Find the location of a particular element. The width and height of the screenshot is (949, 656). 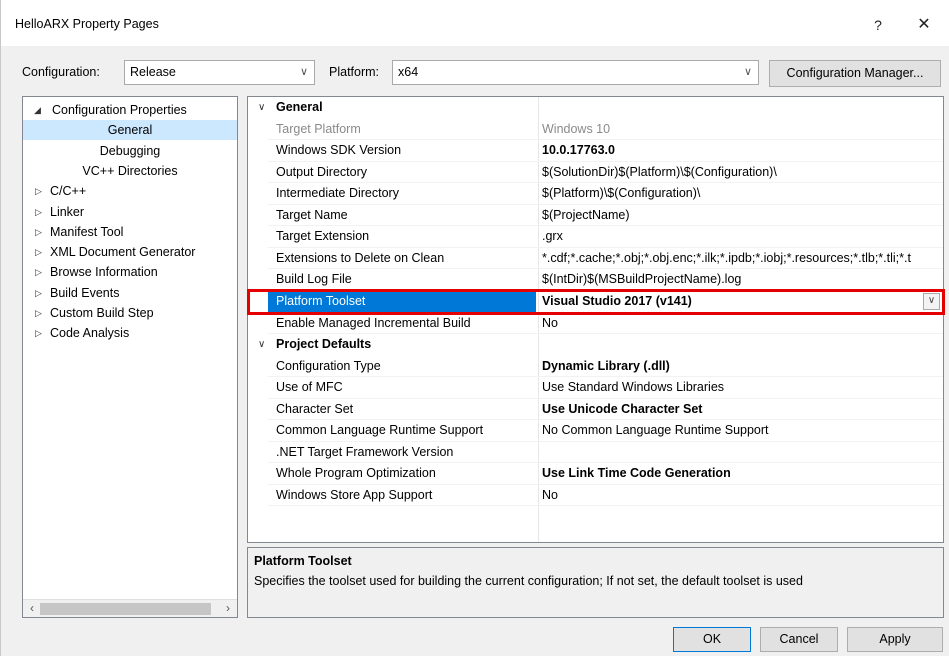

property-name: Extensions to Delete on Clean is located at coordinates (360, 257).